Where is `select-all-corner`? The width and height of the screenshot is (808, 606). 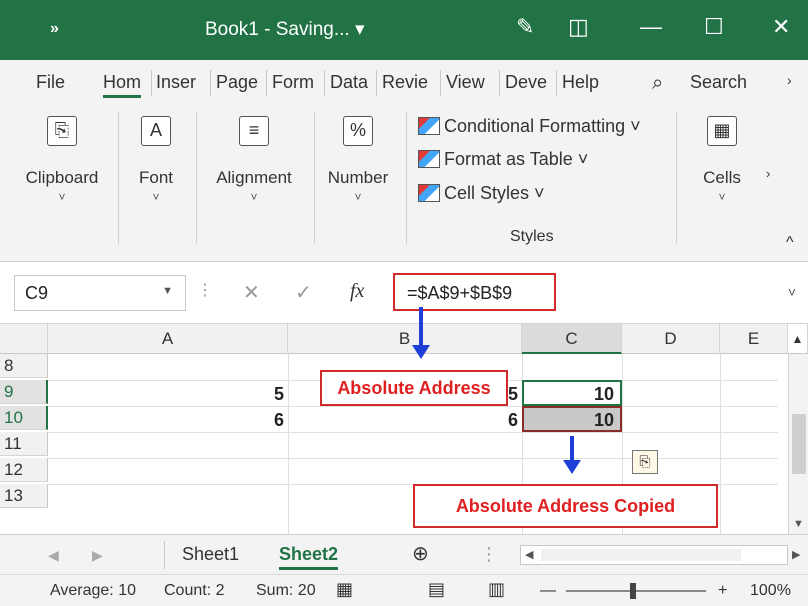 select-all-corner is located at coordinates (24, 339).